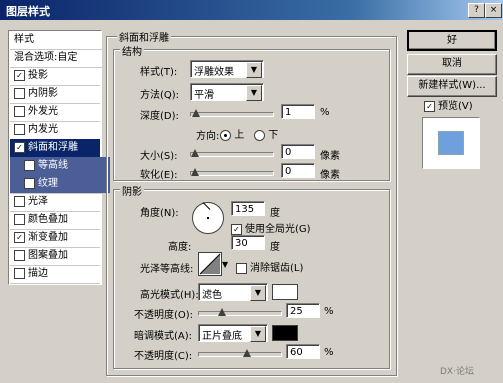 The image size is (503, 383). Describe the element at coordinates (476, 10) in the screenshot. I see `help-button: ?` at that location.